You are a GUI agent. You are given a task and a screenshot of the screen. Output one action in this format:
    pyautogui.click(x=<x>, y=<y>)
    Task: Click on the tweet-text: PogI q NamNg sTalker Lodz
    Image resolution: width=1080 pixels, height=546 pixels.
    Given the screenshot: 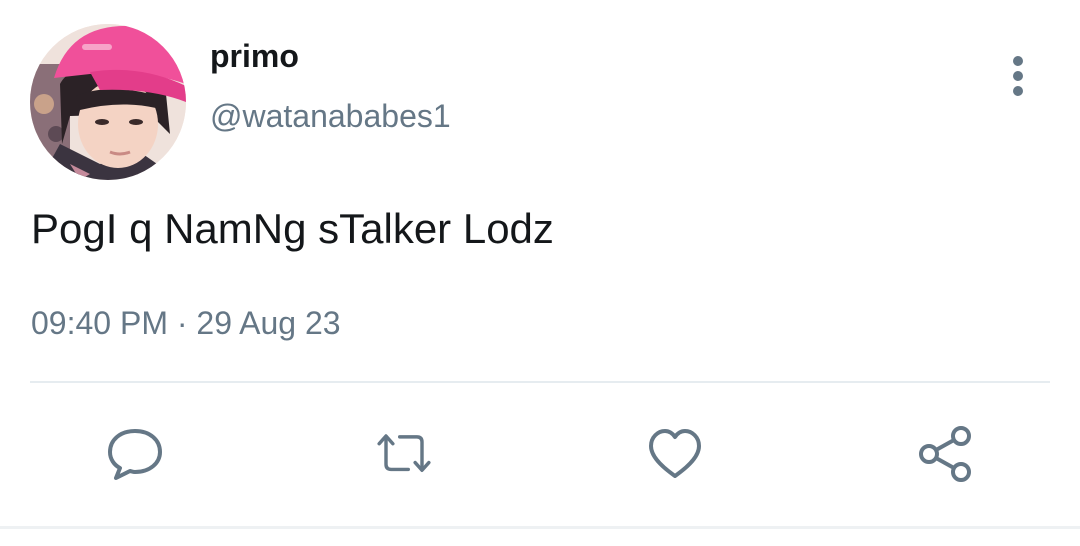 What is the action you would take?
    pyautogui.click(x=292, y=228)
    